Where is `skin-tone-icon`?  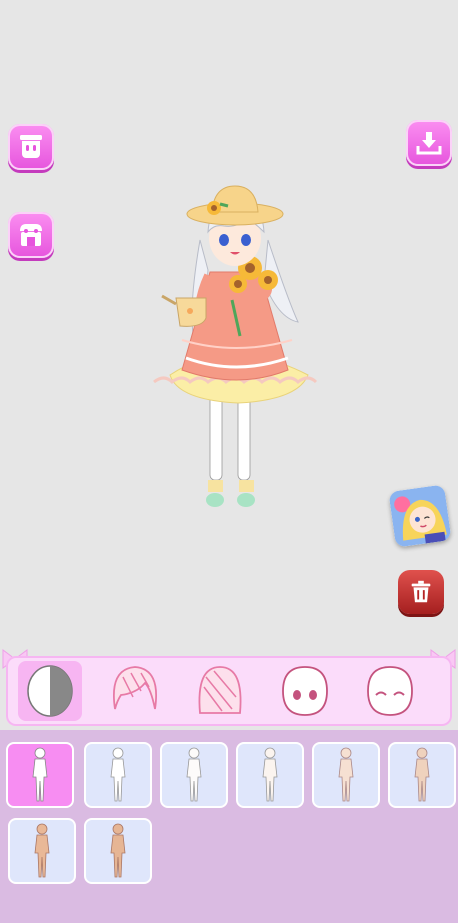
skin-tone-icon is located at coordinates (50, 691).